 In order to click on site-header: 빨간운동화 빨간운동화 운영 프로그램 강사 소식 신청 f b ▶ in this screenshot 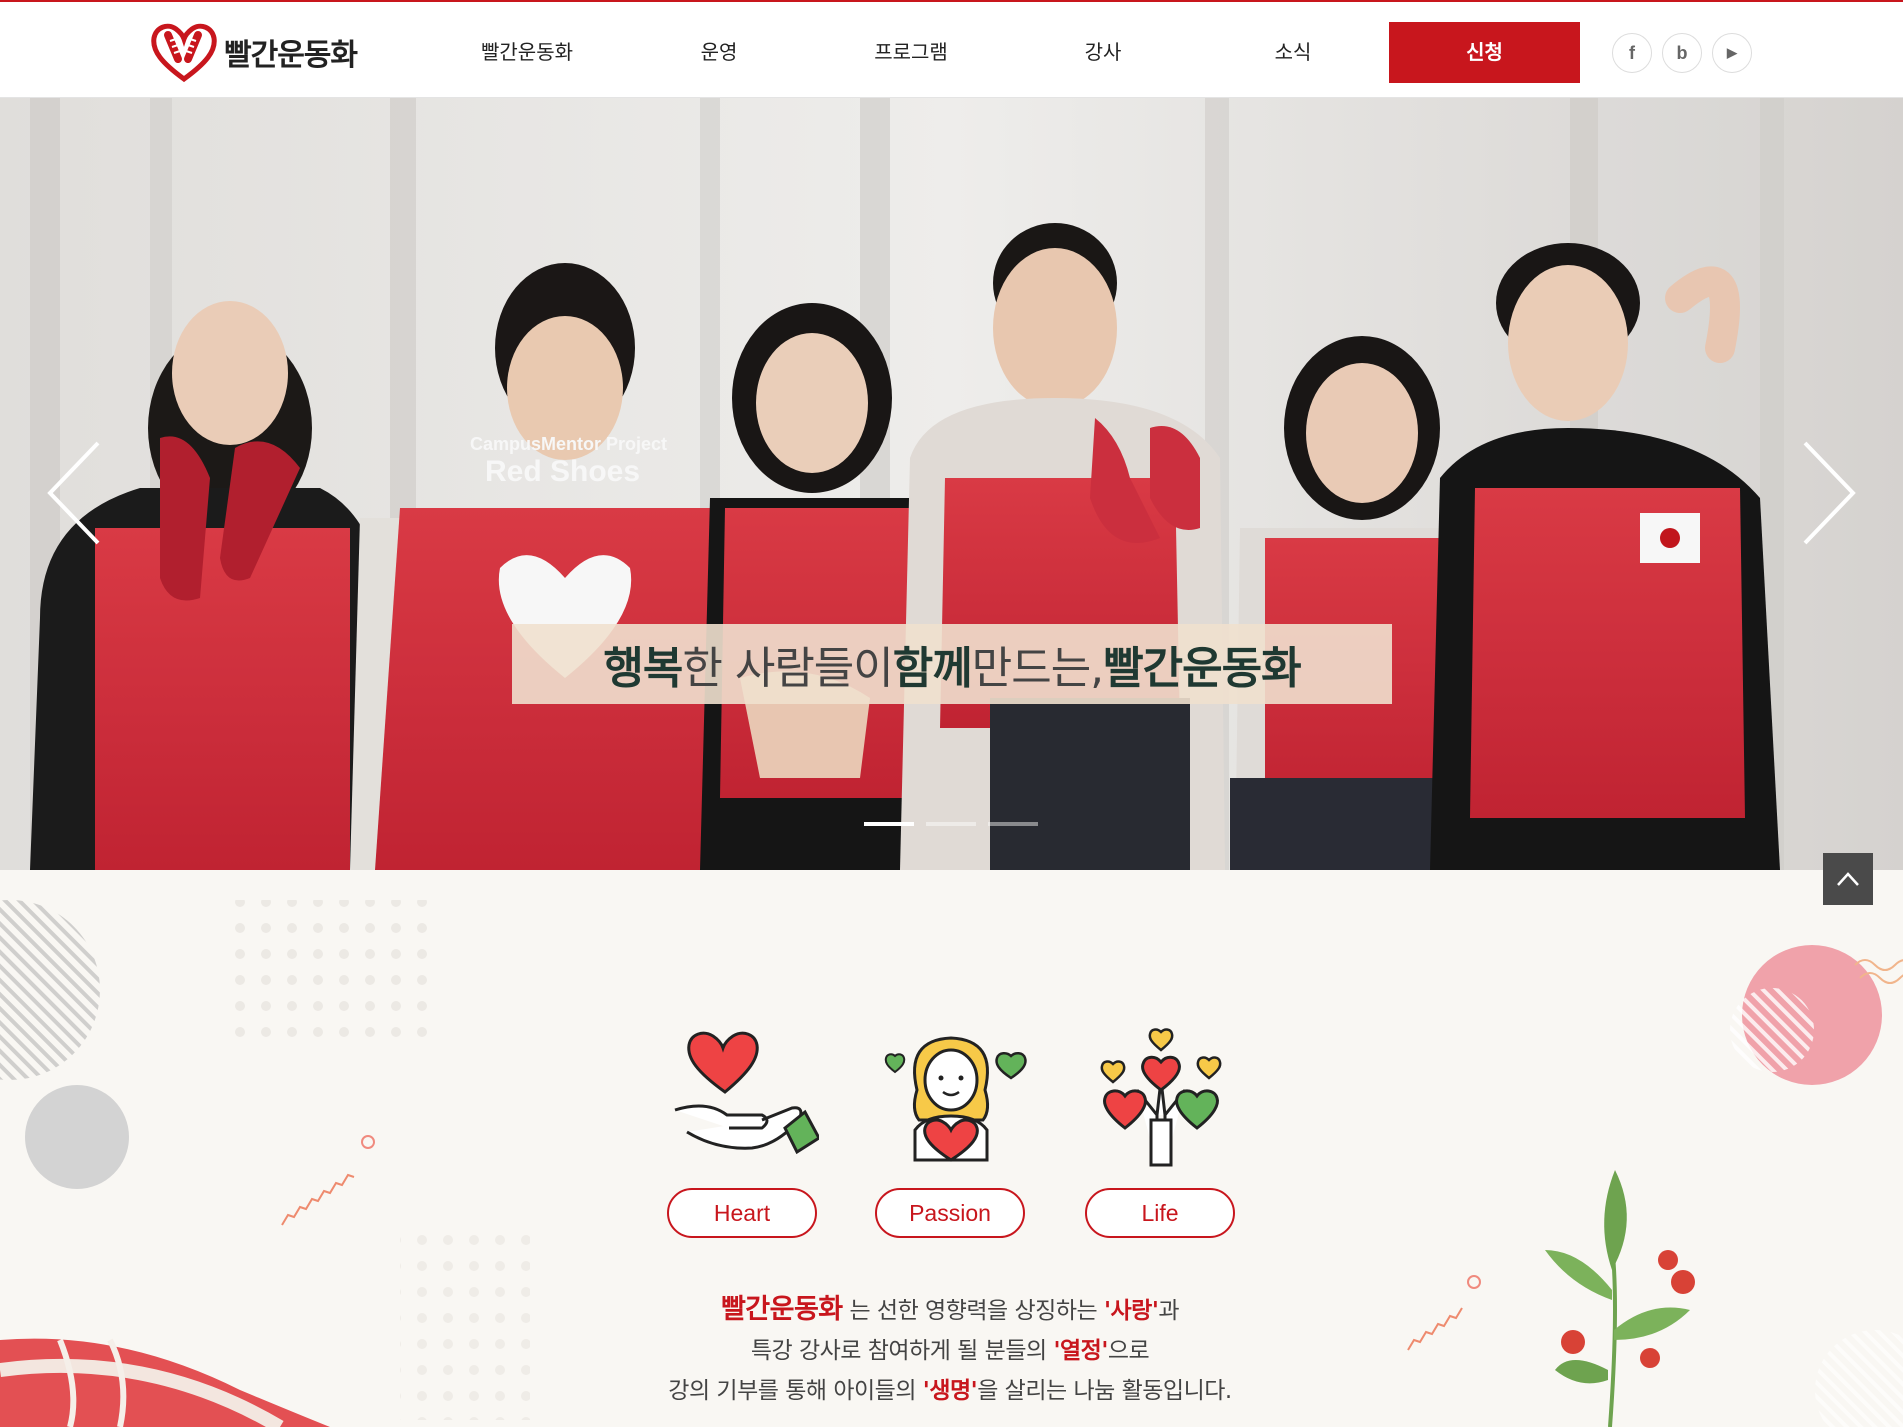, I will do `click(951, 49)`.